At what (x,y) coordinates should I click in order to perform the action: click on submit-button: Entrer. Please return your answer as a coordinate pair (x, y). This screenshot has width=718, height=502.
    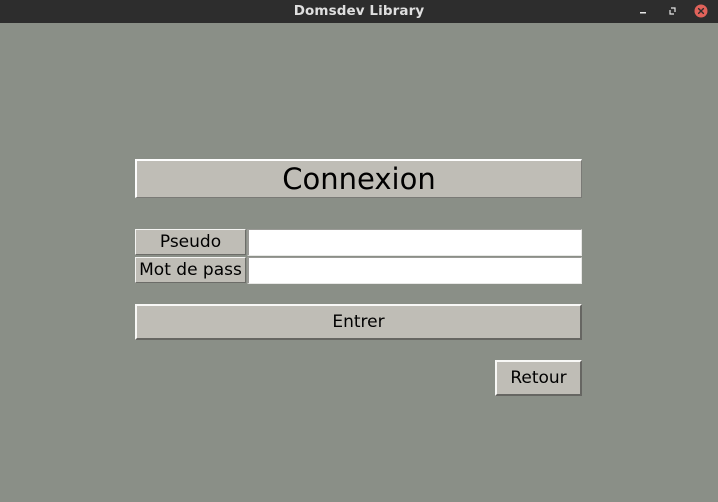
    Looking at the image, I should click on (358, 322).